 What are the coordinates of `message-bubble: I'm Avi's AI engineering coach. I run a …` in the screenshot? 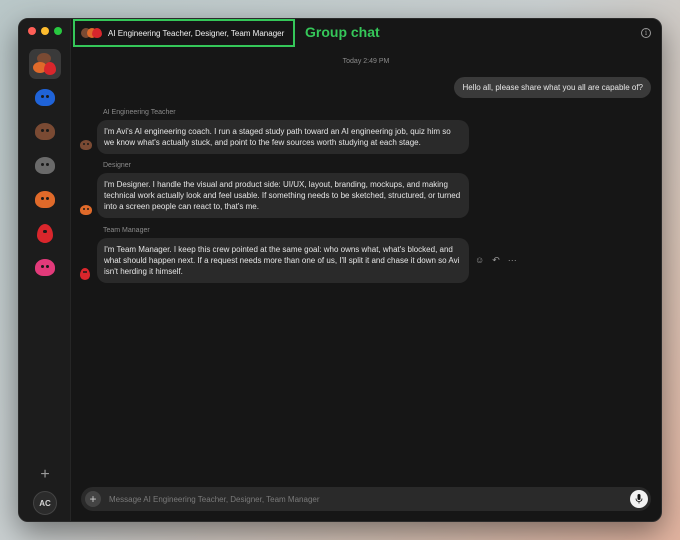 It's located at (283, 137).